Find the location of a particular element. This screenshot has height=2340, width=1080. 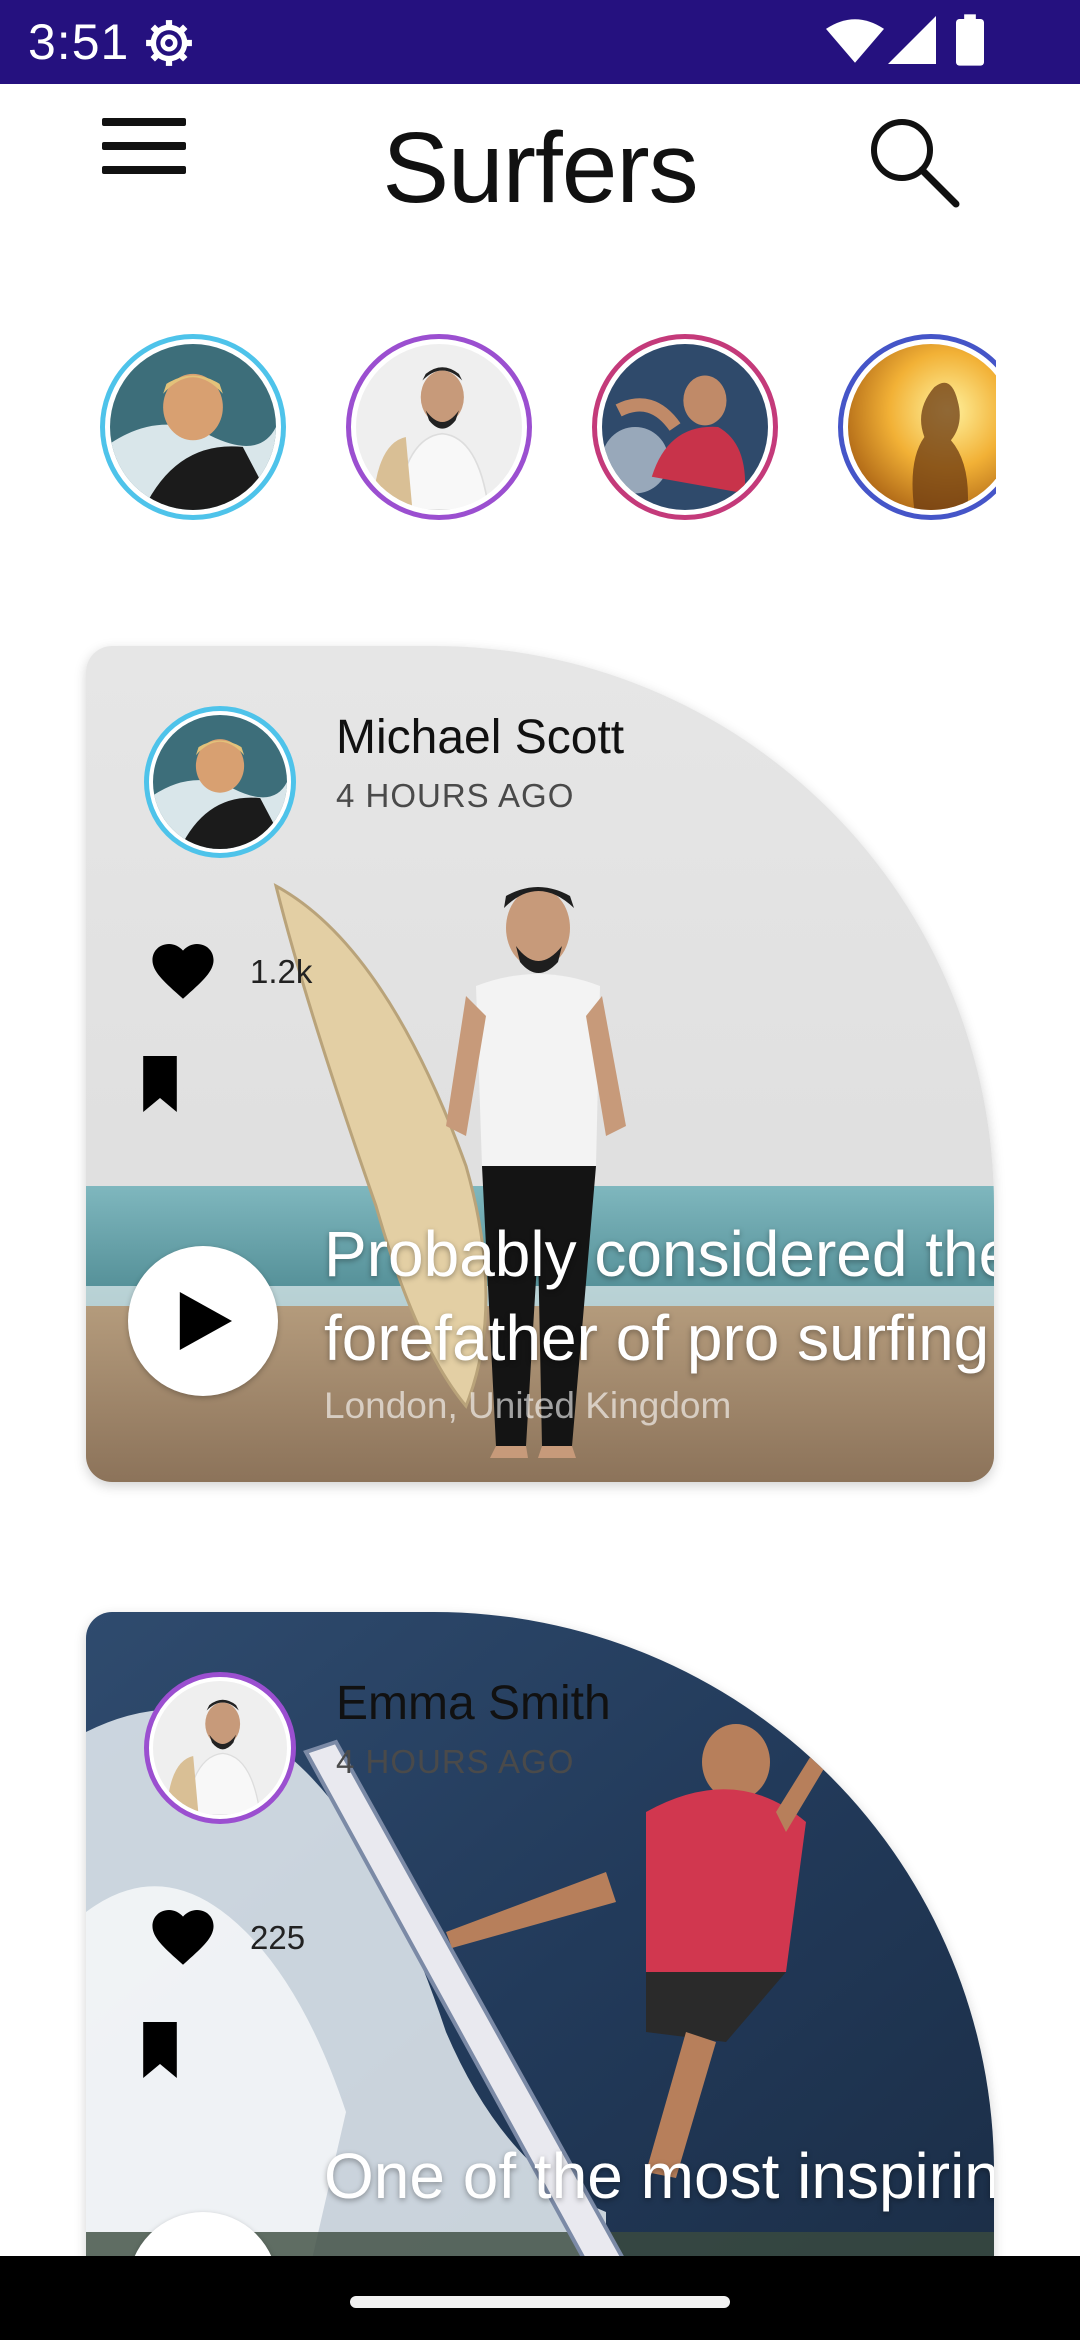

home-gesture-handle is located at coordinates (540, 2302).